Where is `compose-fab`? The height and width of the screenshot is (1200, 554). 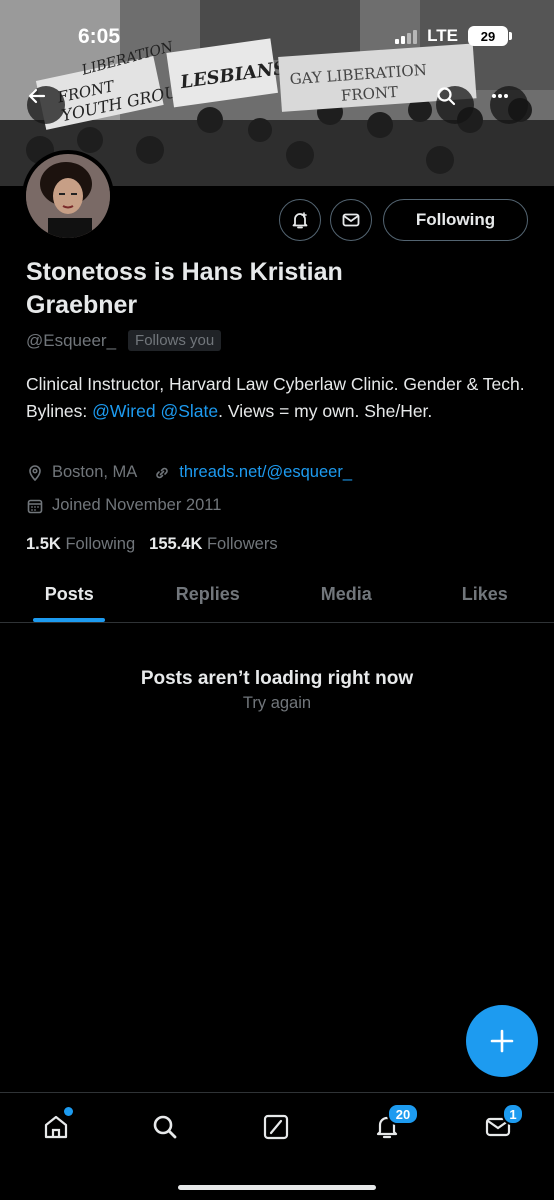
compose-fab is located at coordinates (502, 1041).